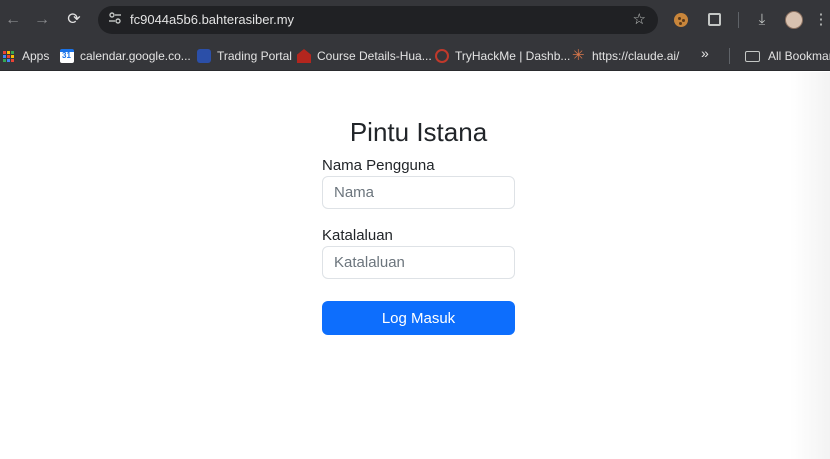  I want to click on password-input, so click(418, 262).